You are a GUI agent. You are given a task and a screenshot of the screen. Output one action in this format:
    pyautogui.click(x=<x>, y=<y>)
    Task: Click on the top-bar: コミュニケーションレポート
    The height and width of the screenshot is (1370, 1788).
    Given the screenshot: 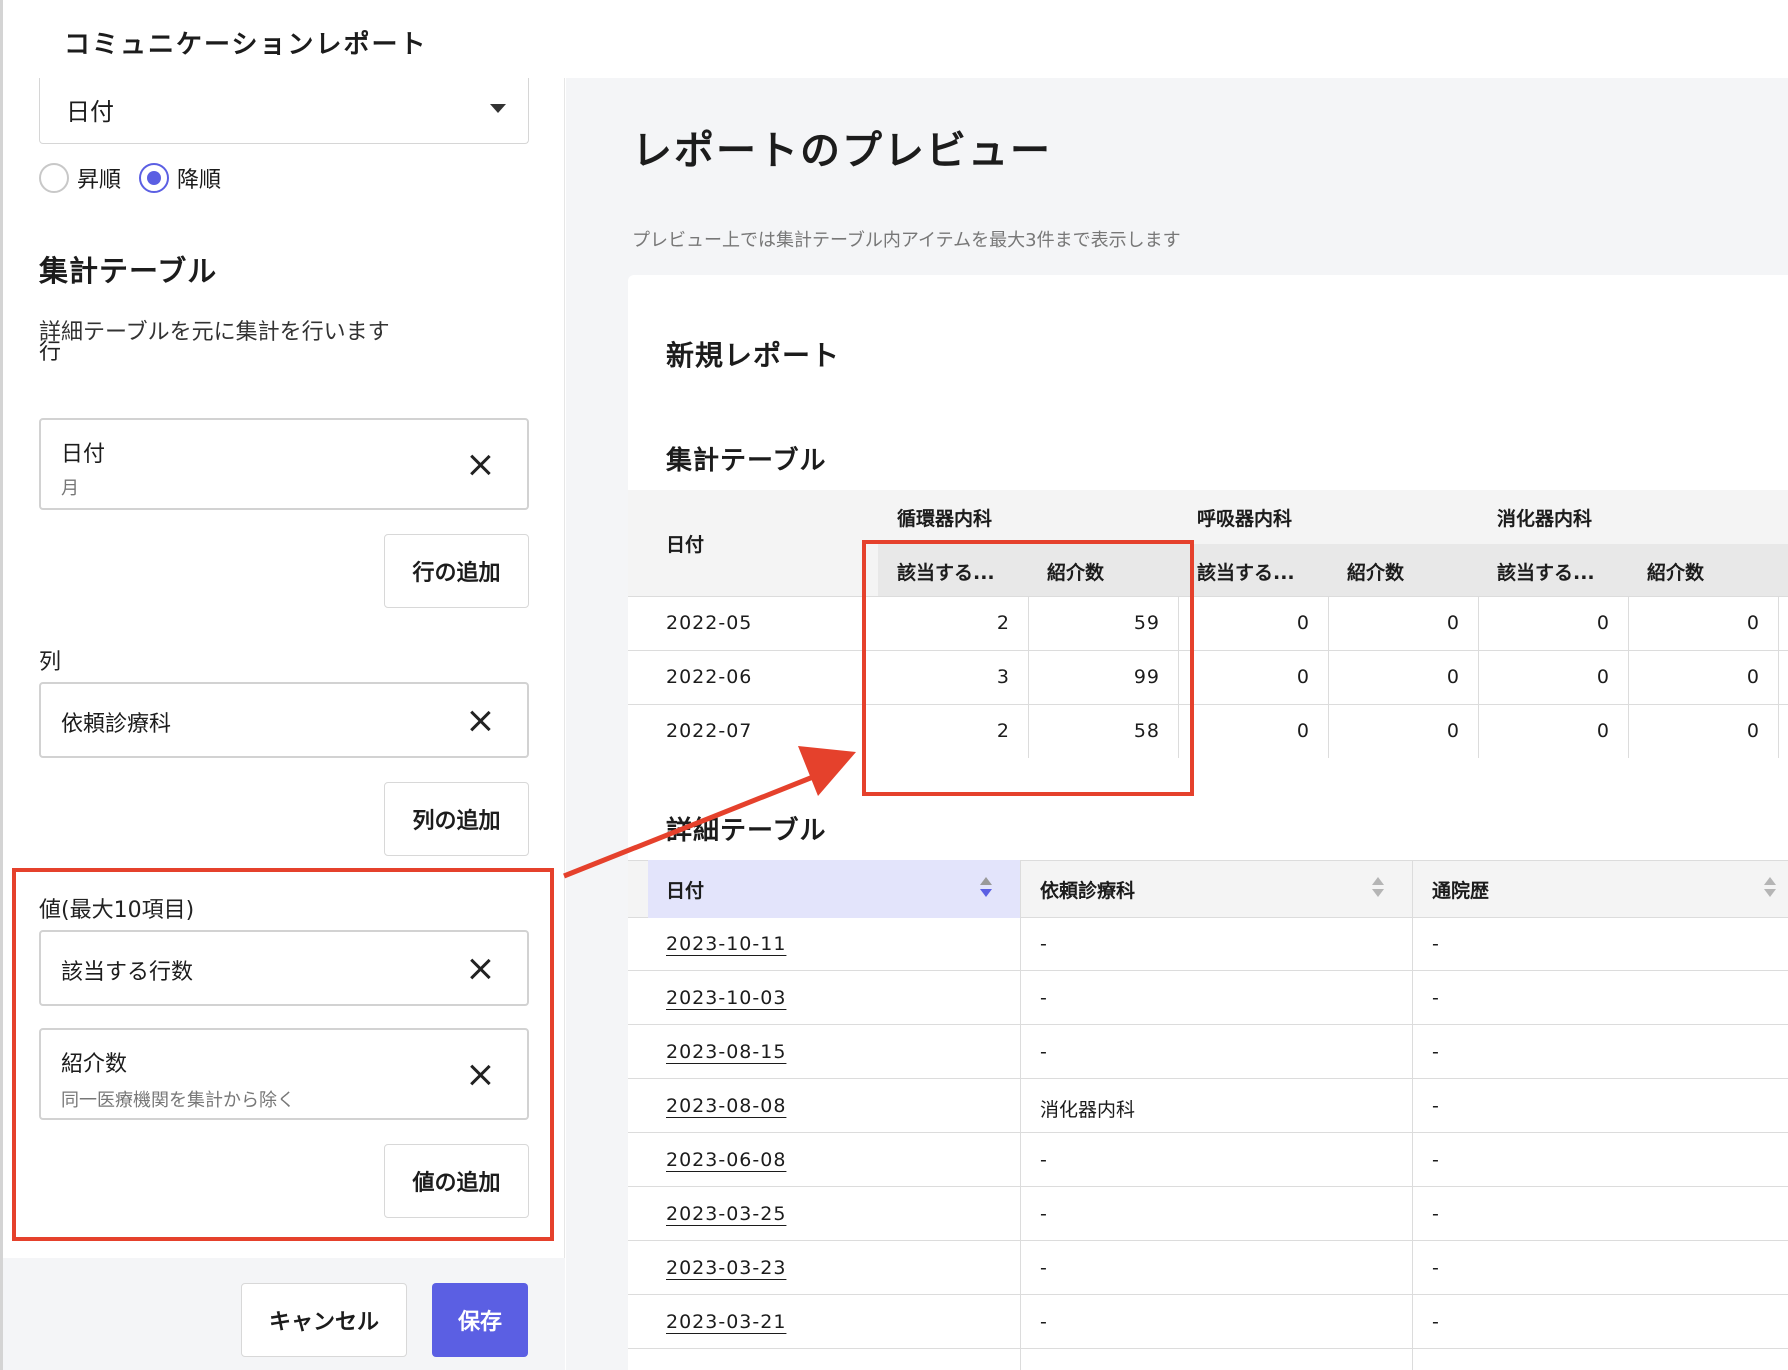 What is the action you would take?
    pyautogui.click(x=894, y=39)
    